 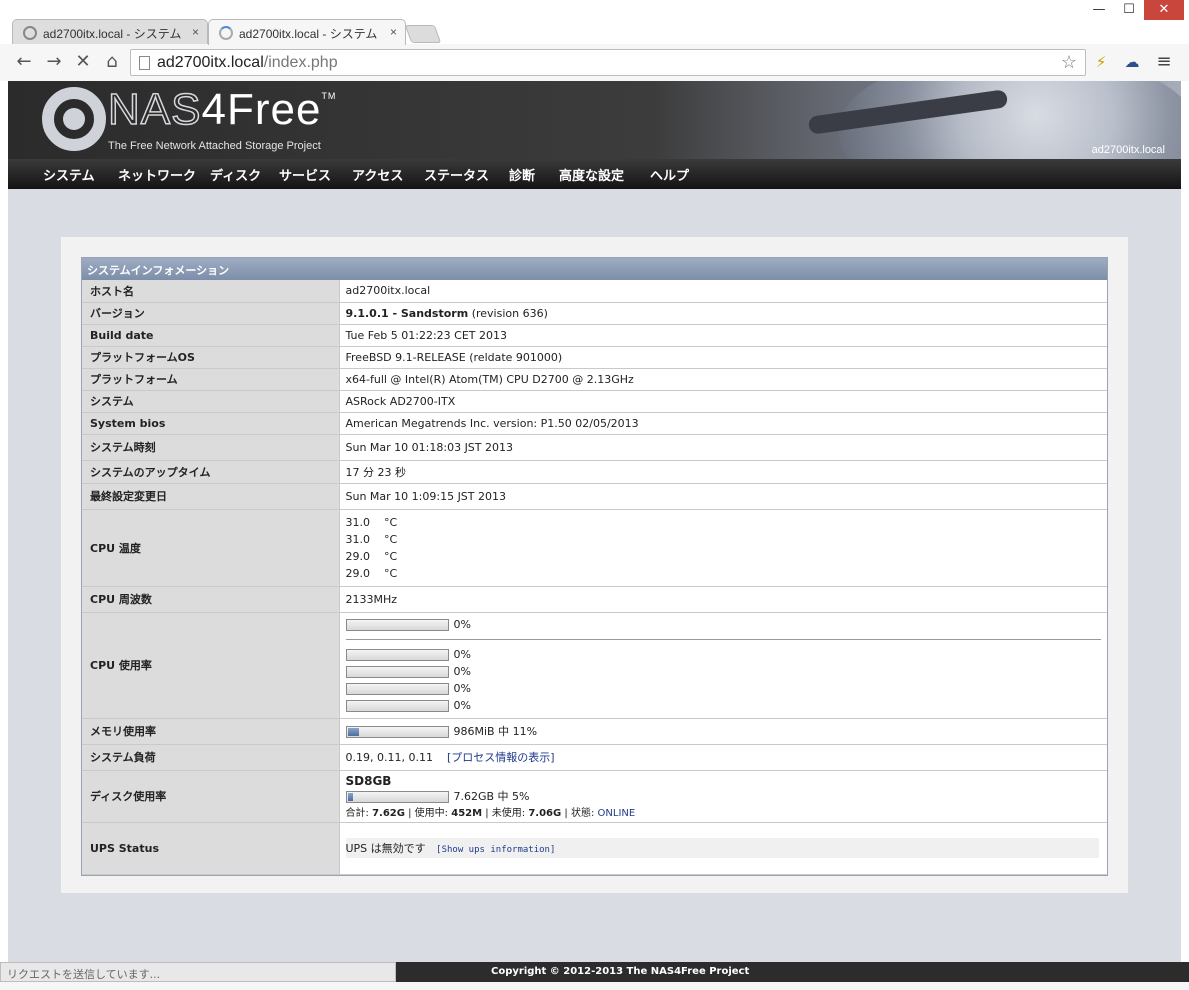 I want to click on menu-services: サービス, so click(x=305, y=174).